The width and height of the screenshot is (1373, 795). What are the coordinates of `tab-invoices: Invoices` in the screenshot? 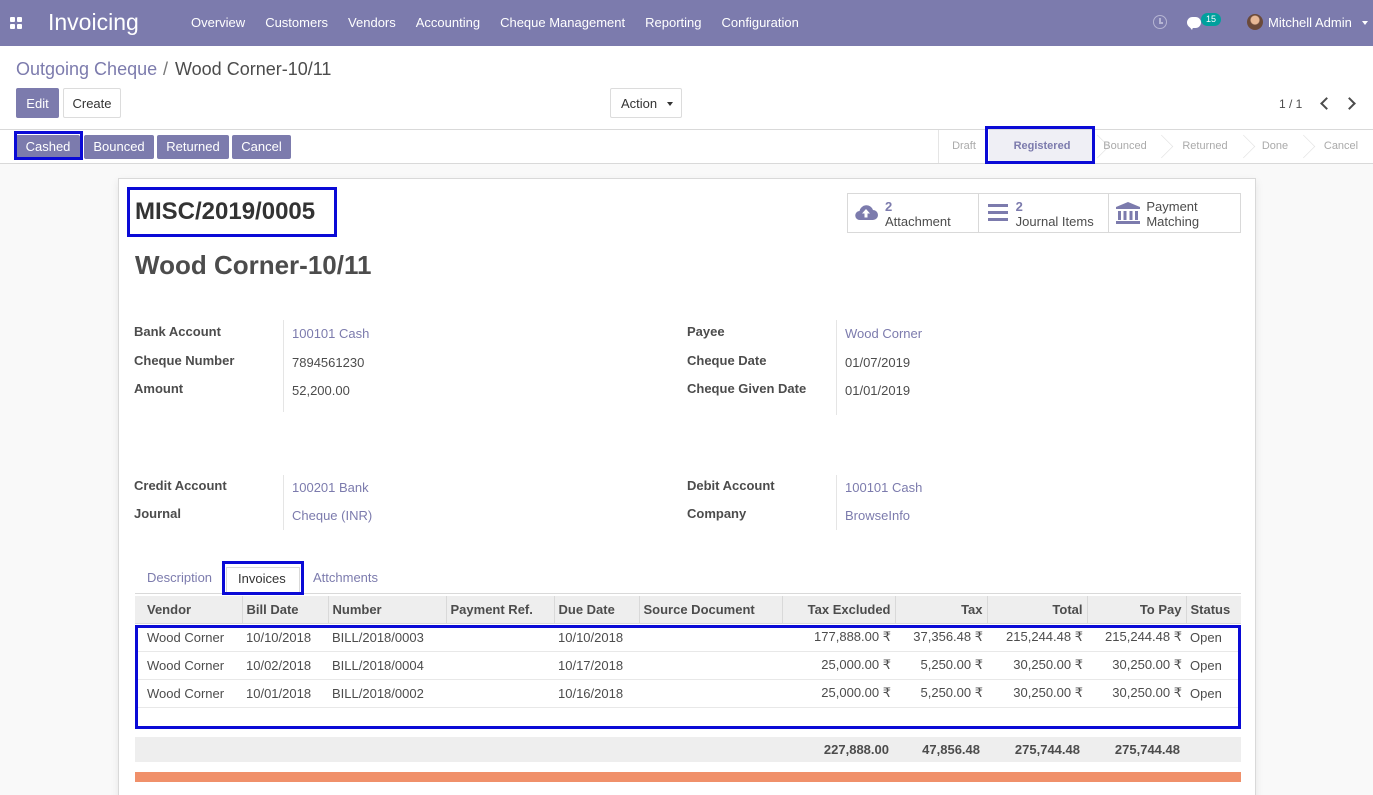 It's located at (263, 580).